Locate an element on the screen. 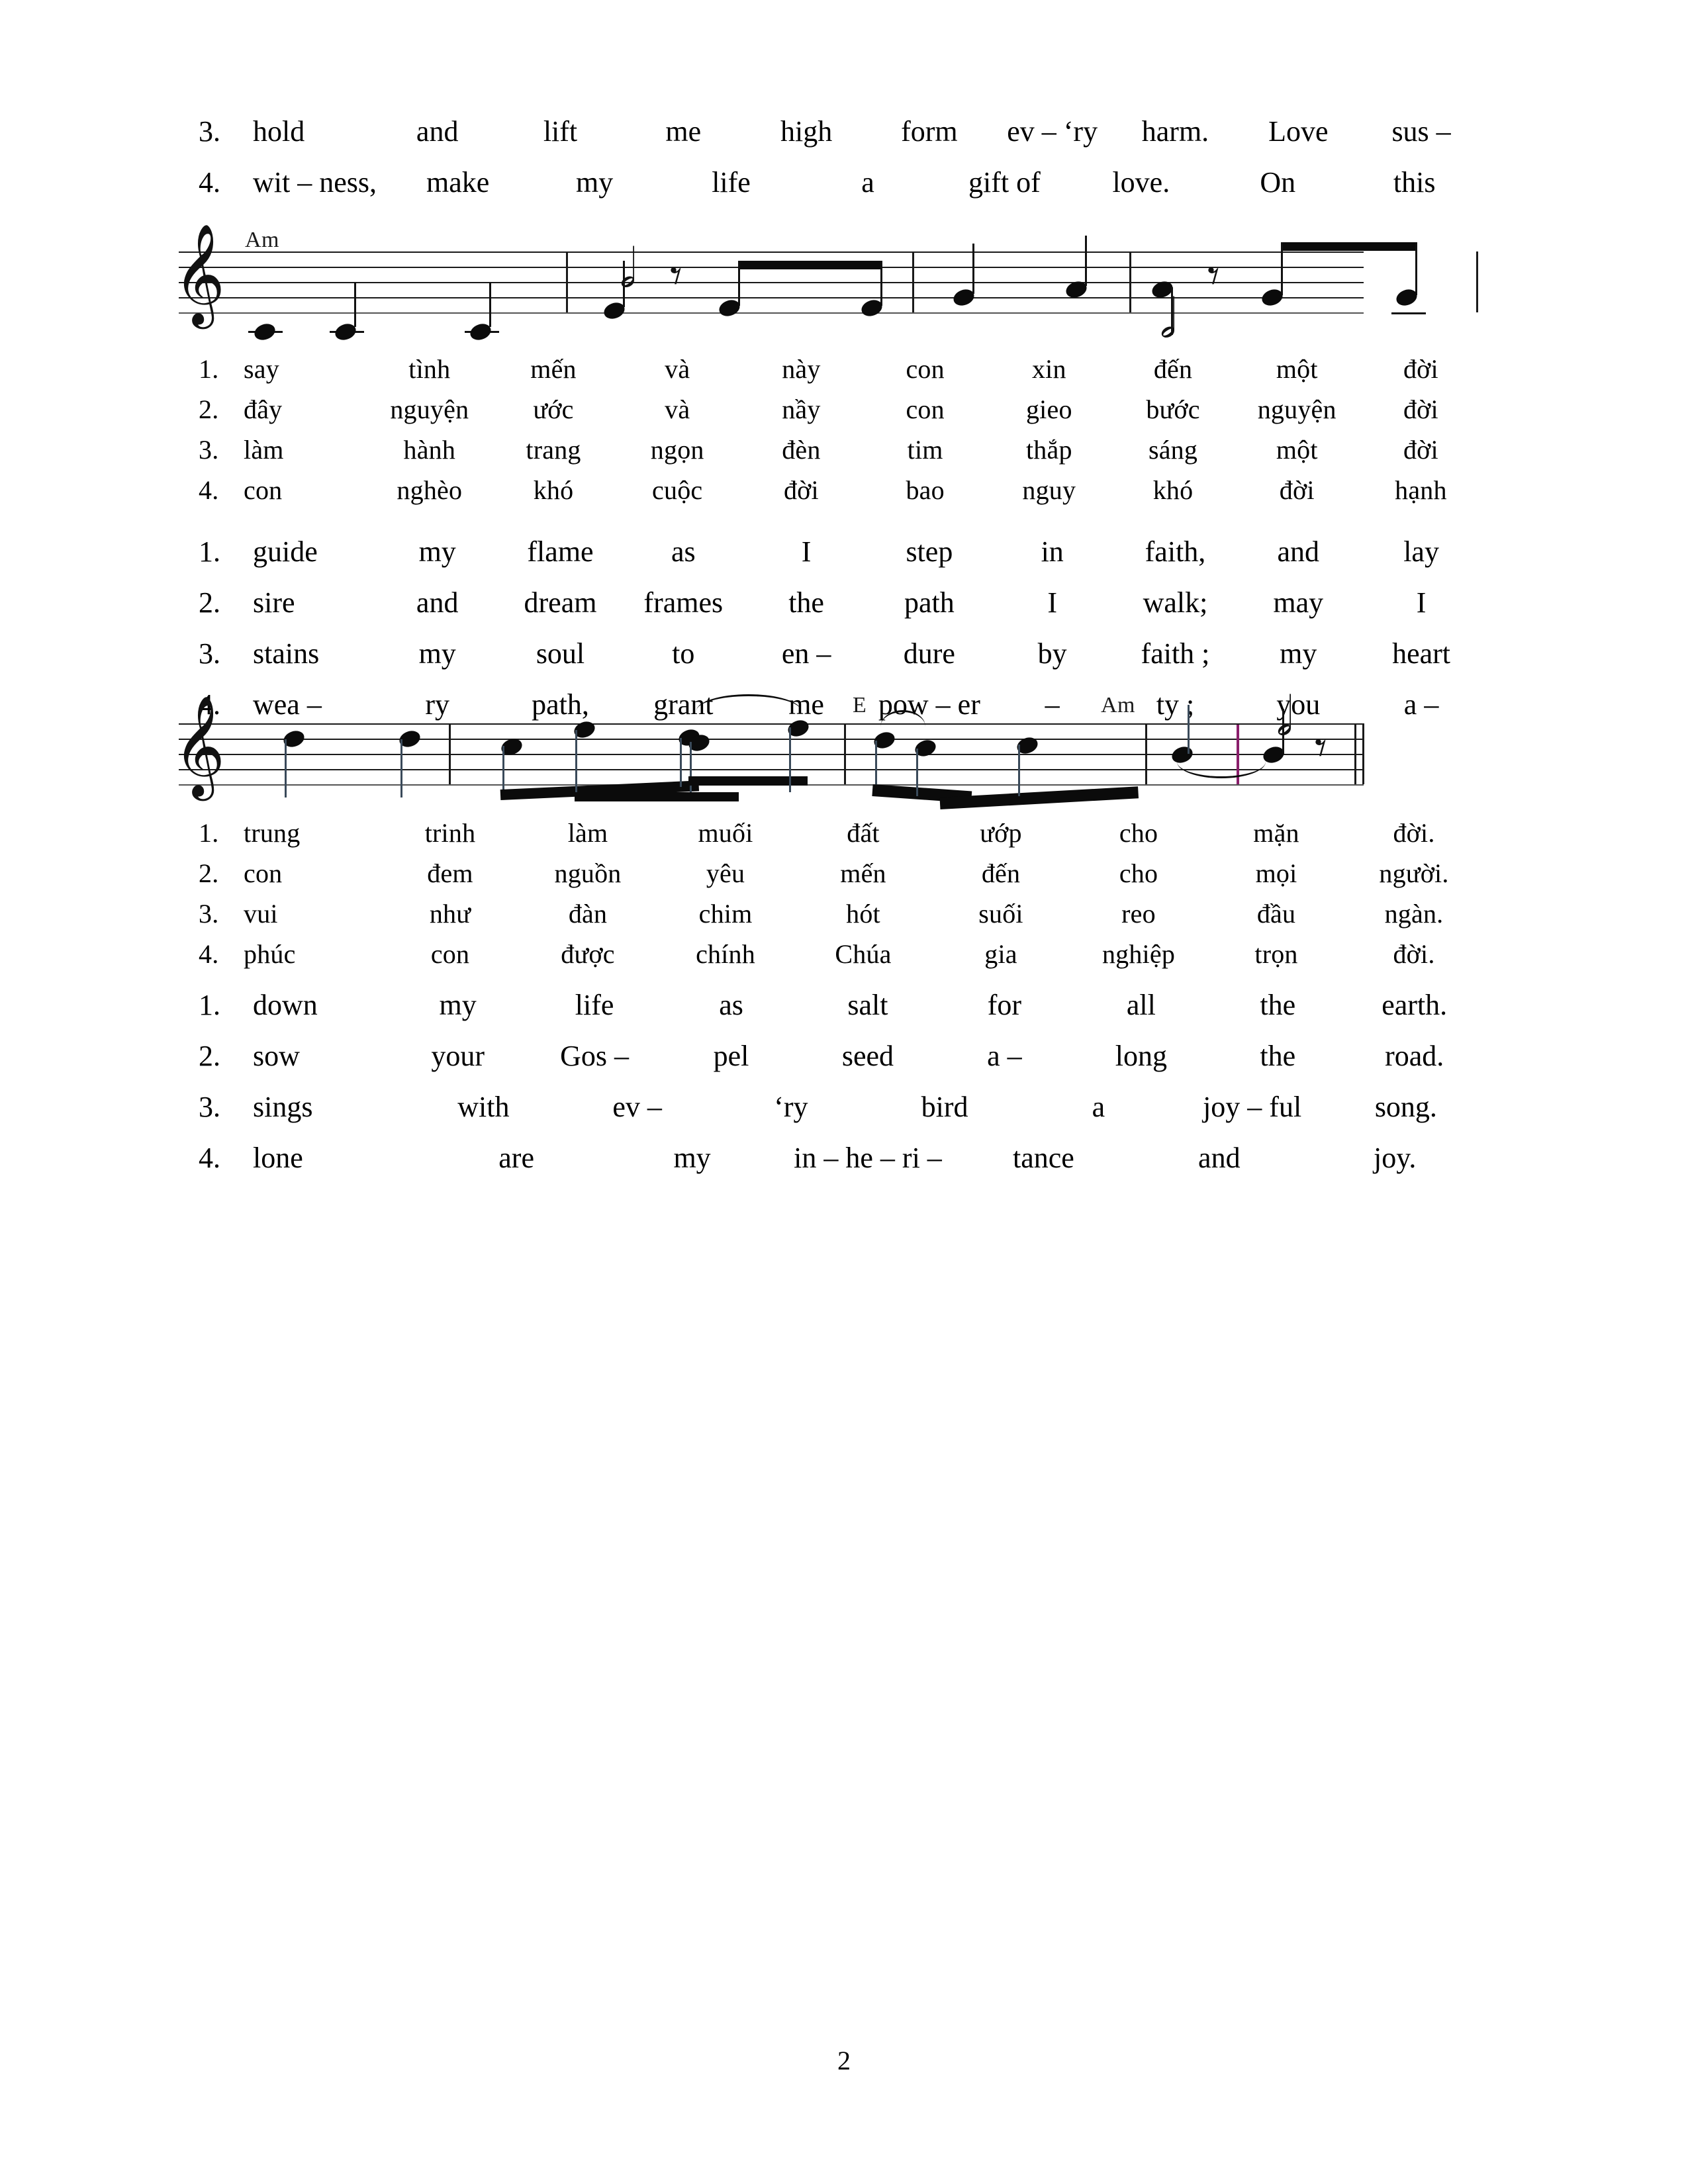  page-number: 2 is located at coordinates (844, 2060).